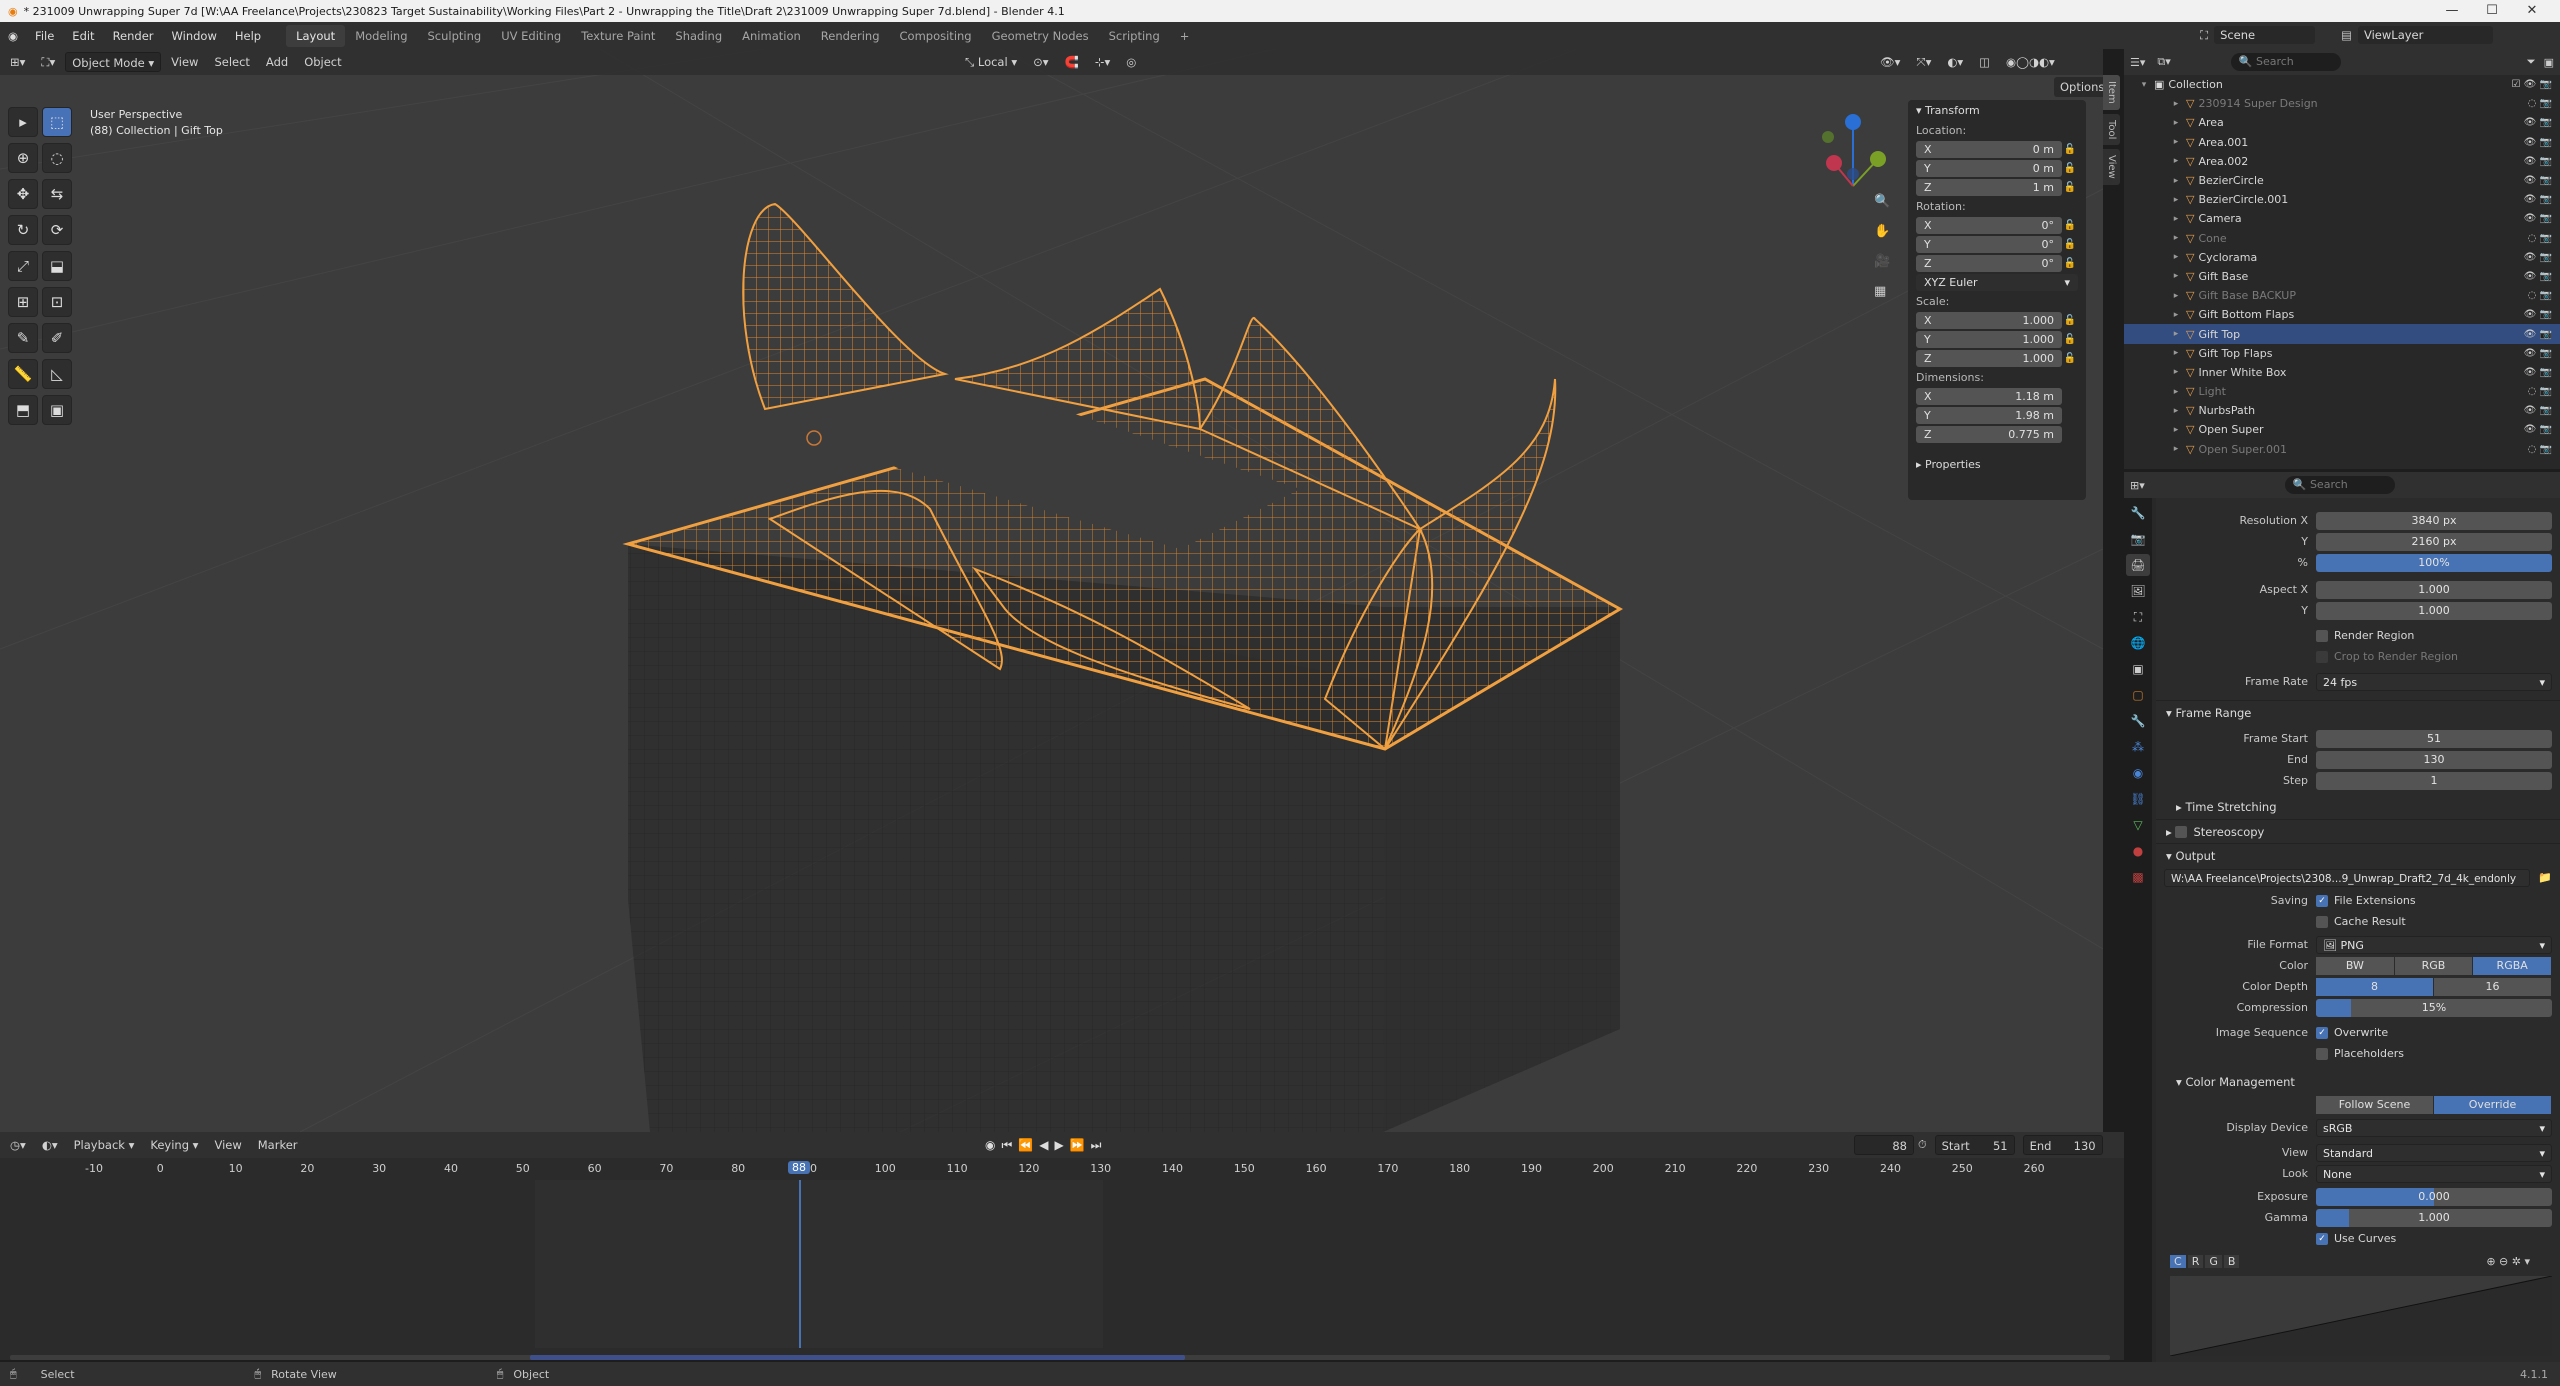 The width and height of the screenshot is (2560, 1386). Describe the element at coordinates (2082, 87) in the screenshot. I see `options-button: Options` at that location.